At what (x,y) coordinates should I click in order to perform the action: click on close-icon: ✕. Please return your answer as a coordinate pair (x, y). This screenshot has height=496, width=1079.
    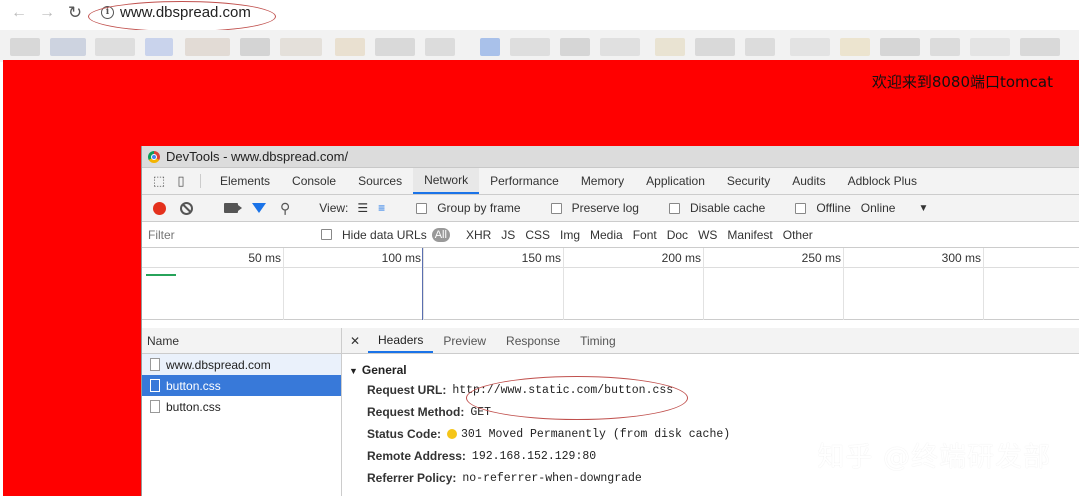
    Looking at the image, I should click on (355, 340).